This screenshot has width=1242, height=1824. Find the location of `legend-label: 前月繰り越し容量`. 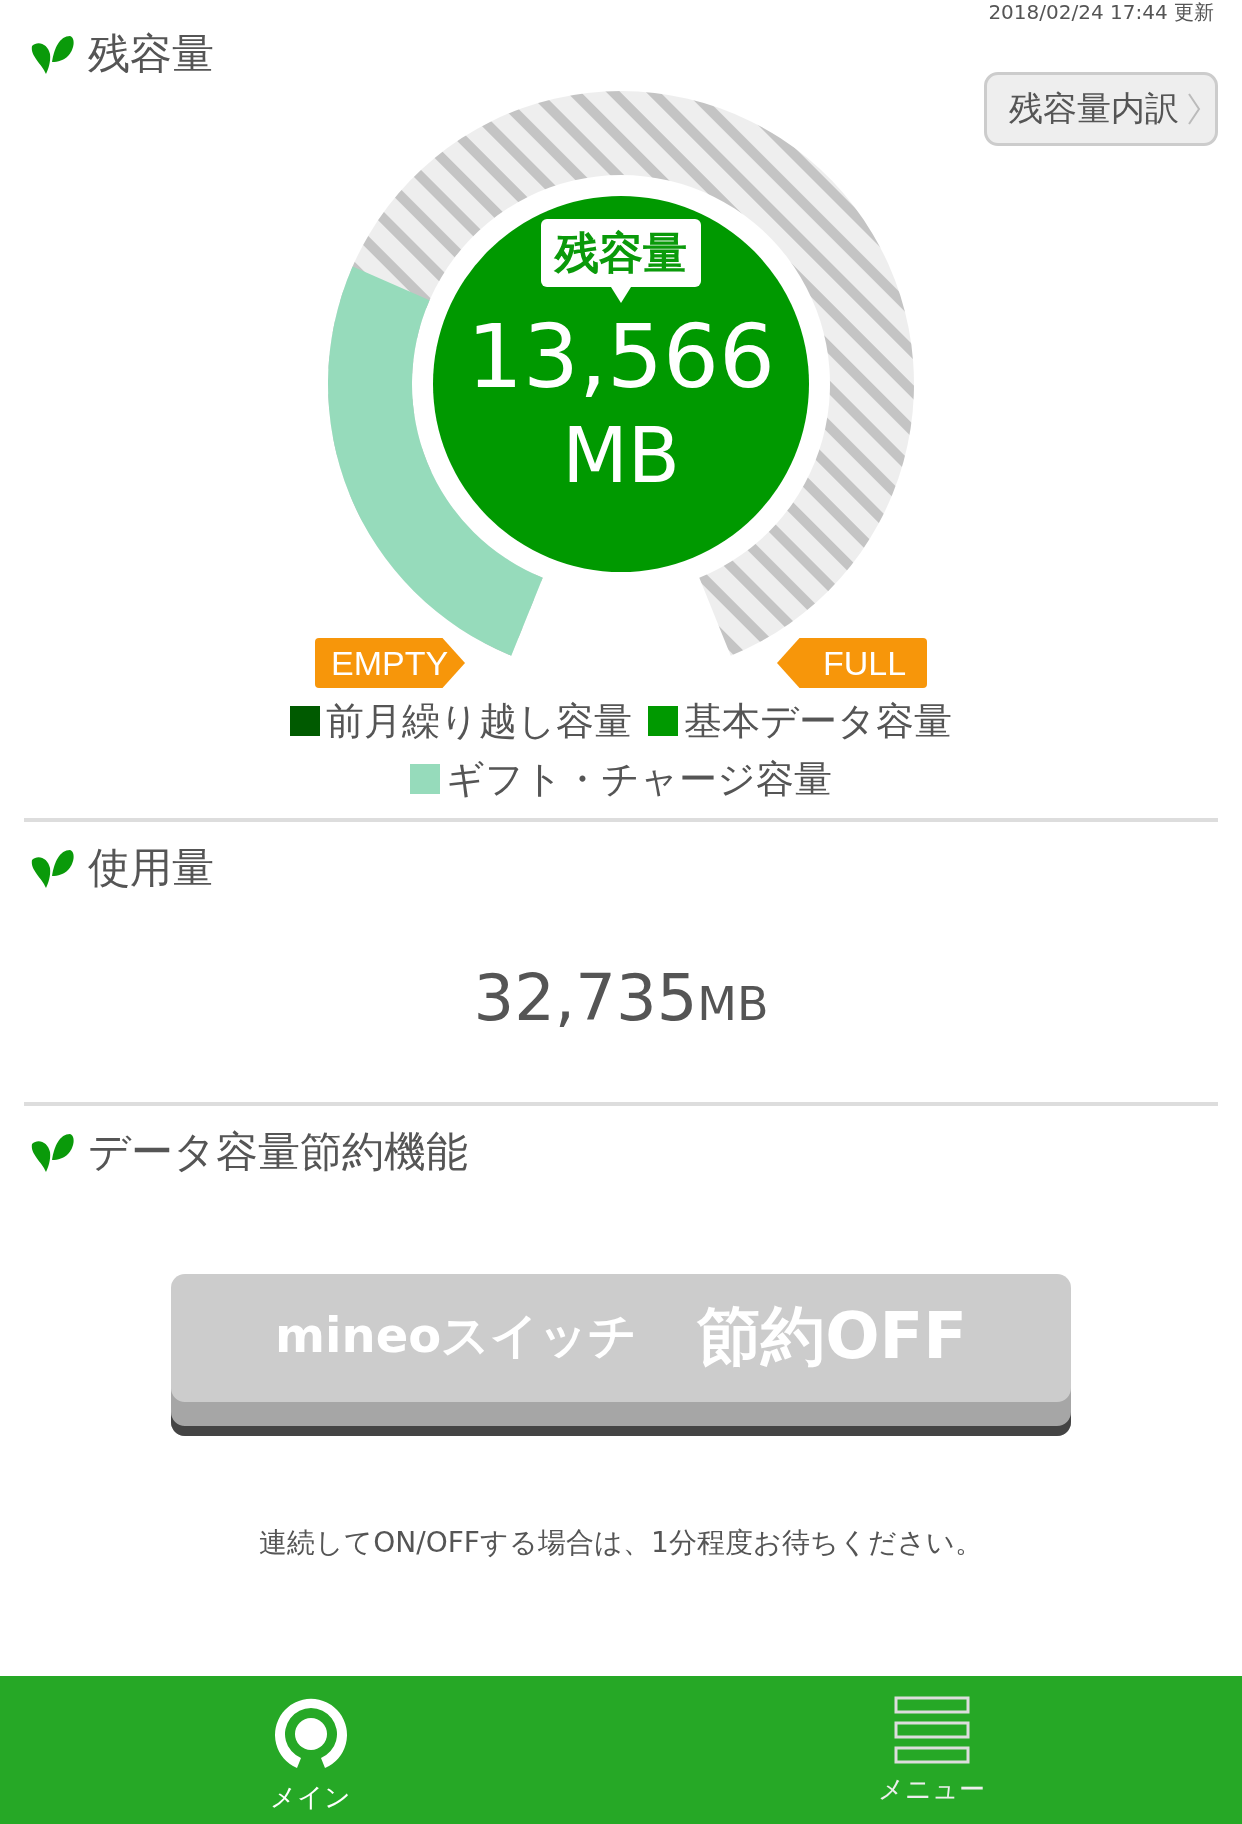

legend-label: 前月繰り越し容量 is located at coordinates (479, 721).